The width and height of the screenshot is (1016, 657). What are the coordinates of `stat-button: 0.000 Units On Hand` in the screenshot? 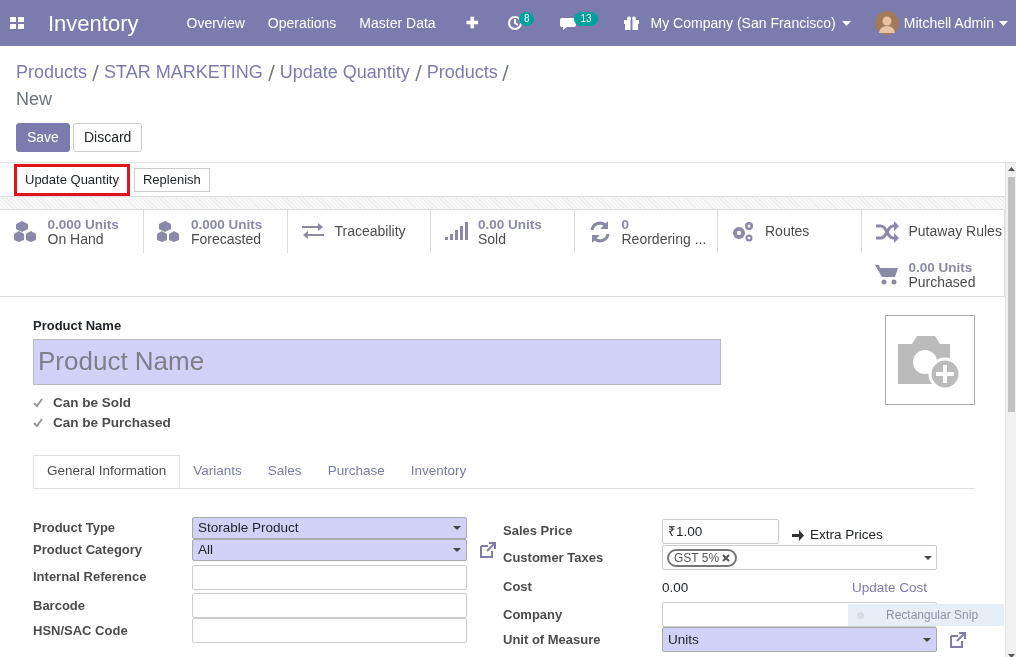 It's located at (72, 231).